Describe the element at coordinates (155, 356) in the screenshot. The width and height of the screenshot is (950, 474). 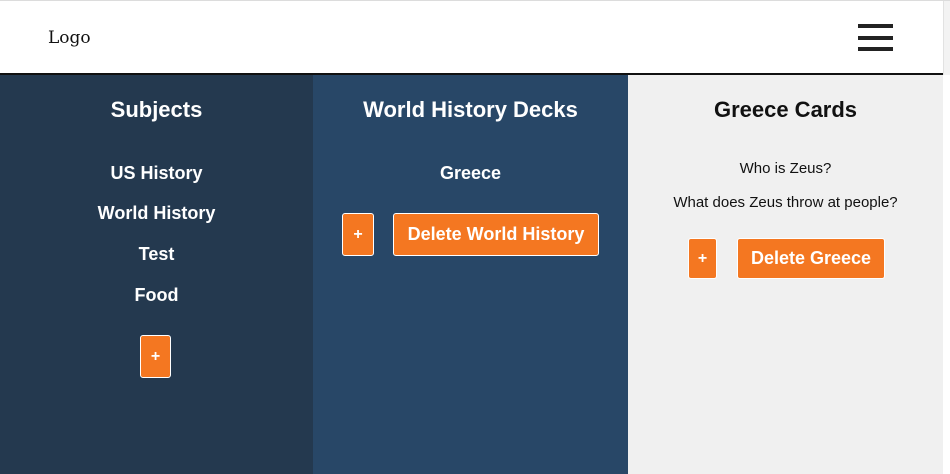
I see `add-subject-button: +` at that location.